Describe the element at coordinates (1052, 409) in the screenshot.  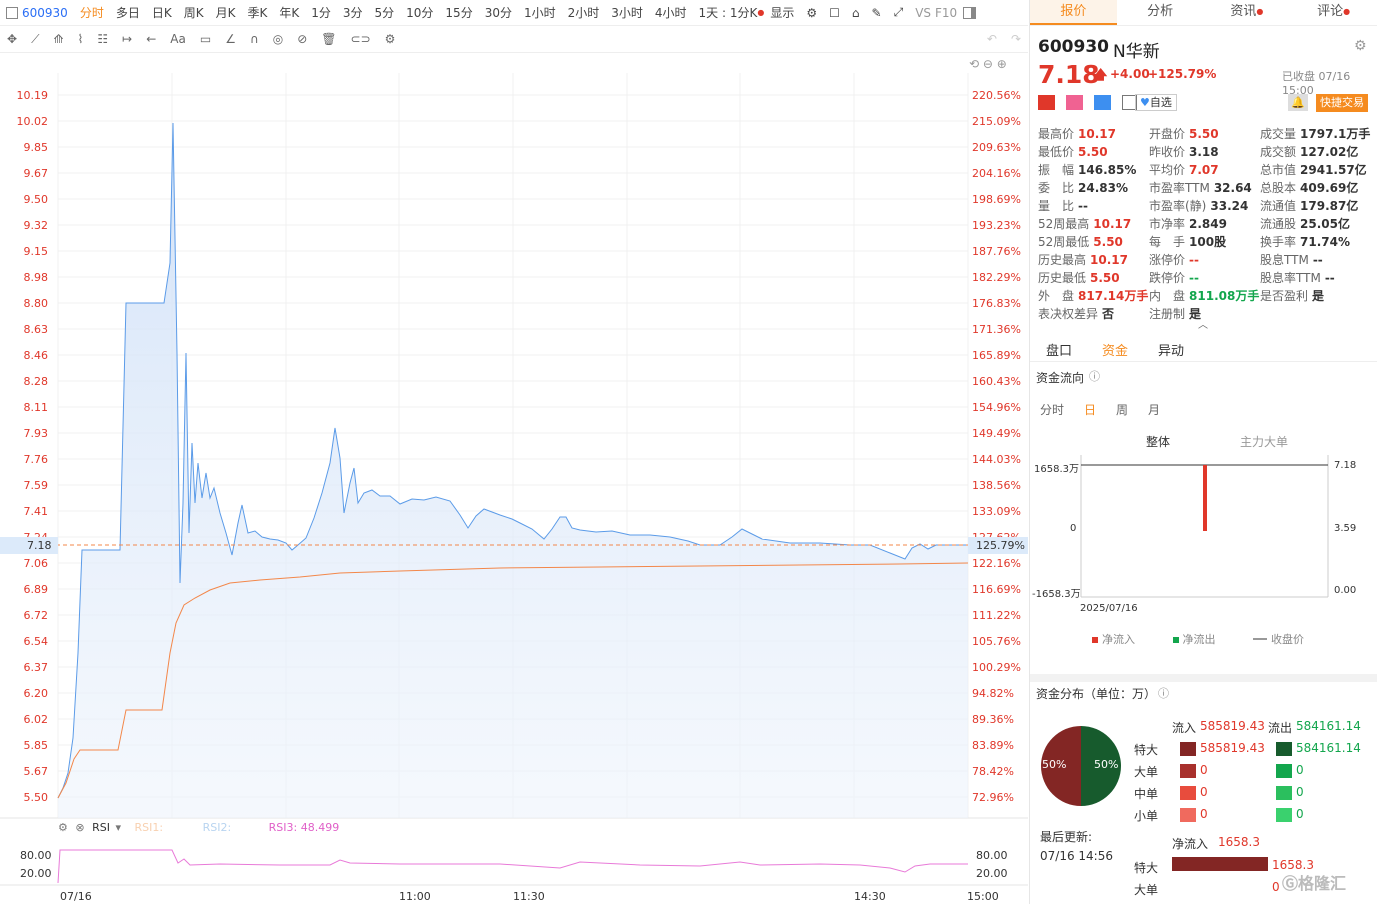
I see `flow-period-intraday: 分时` at that location.